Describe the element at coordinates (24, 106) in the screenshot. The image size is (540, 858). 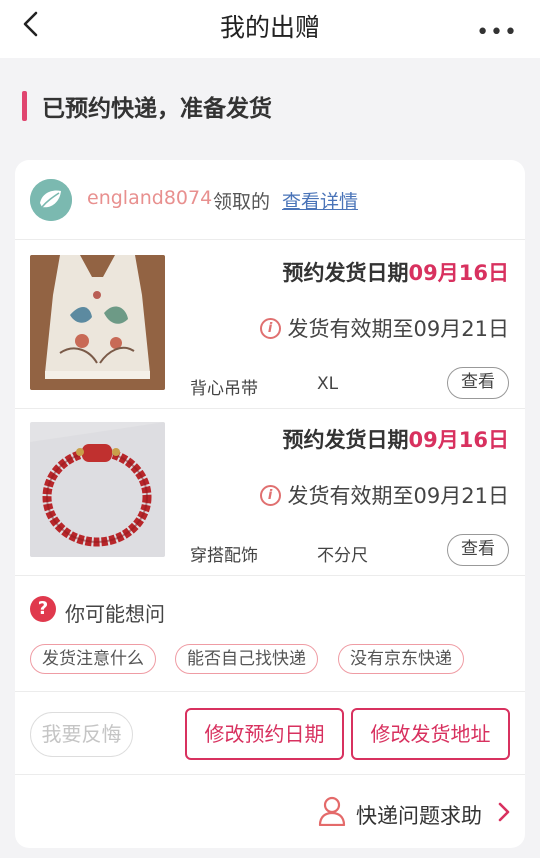
I see `status-accent-bar` at that location.